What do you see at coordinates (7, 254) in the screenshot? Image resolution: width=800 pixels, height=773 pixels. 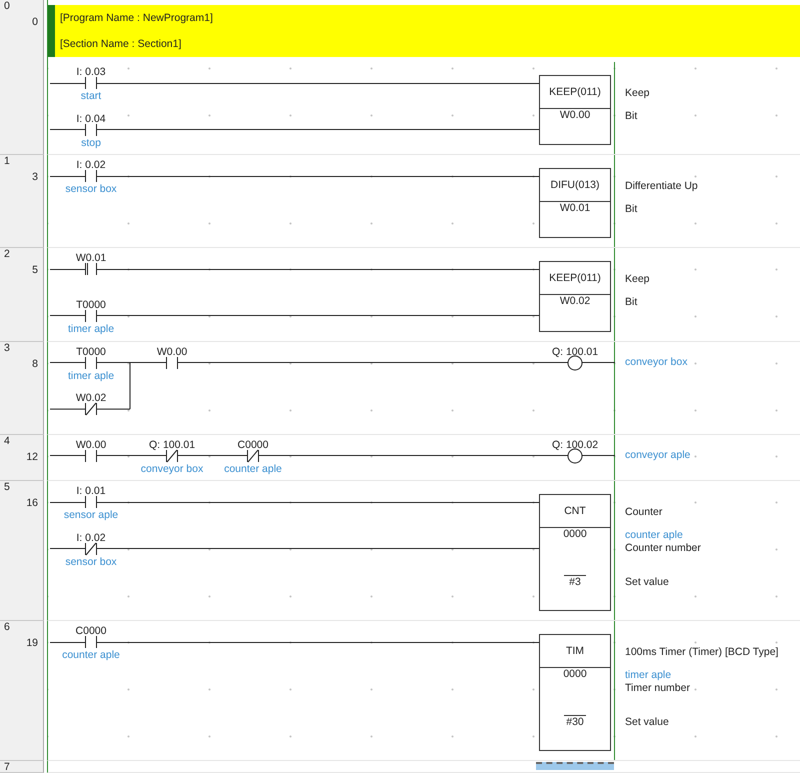 I see `rung-number: 2` at bounding box center [7, 254].